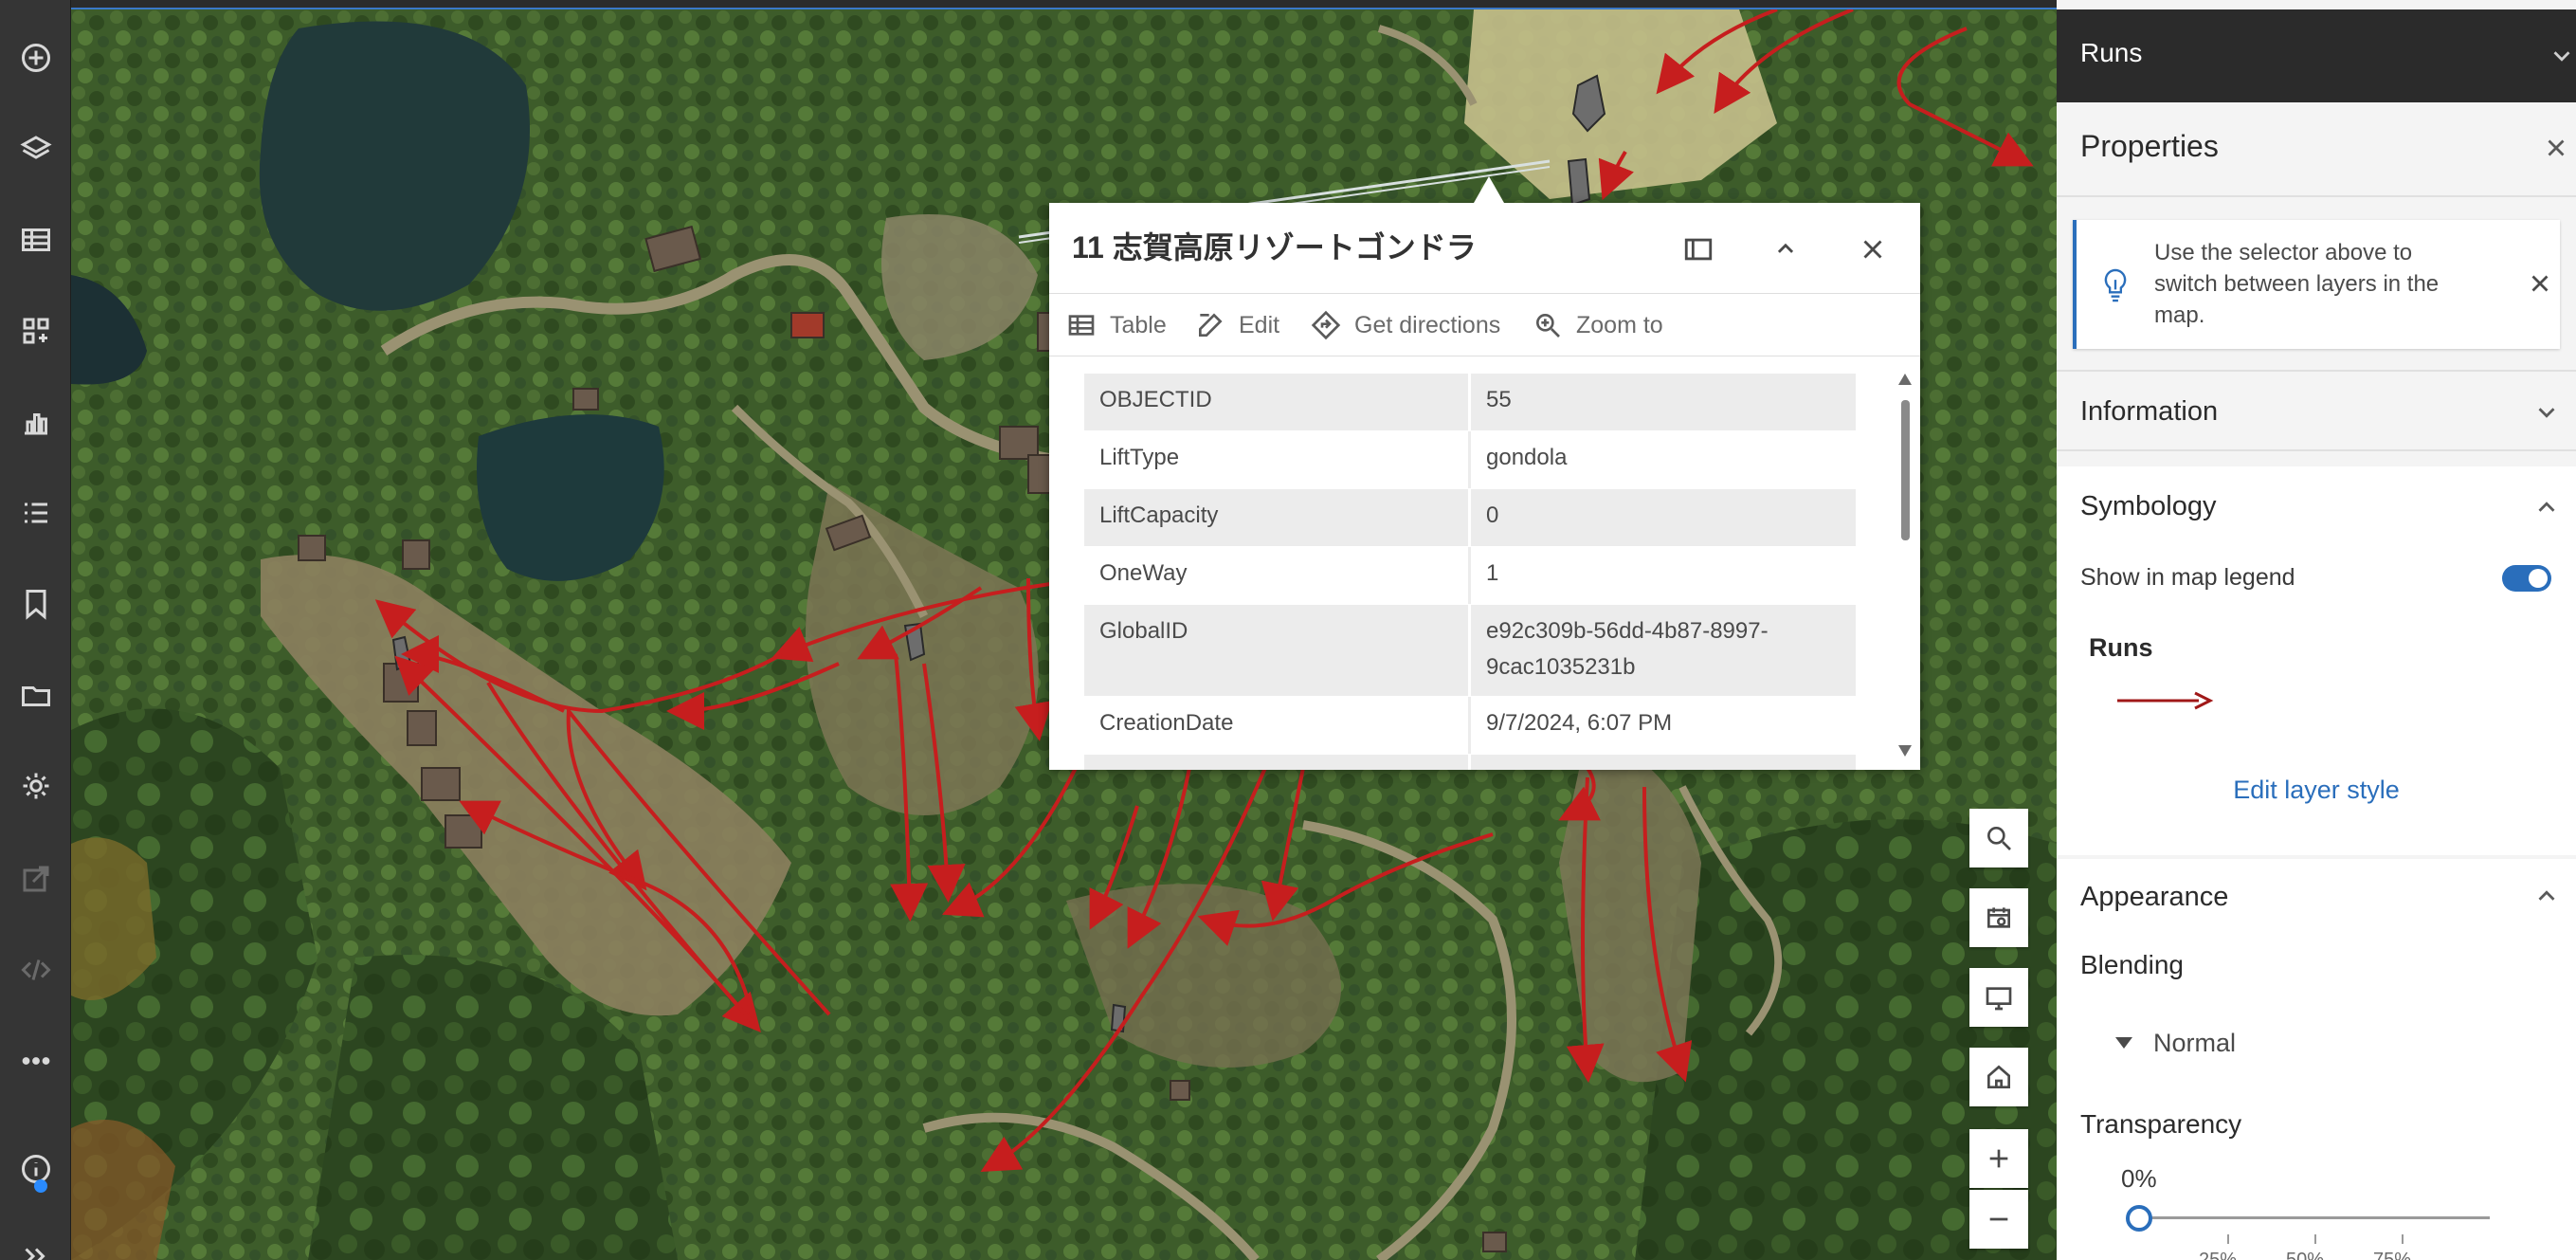  What do you see at coordinates (35, 58) in the screenshot?
I see `add-icon` at bounding box center [35, 58].